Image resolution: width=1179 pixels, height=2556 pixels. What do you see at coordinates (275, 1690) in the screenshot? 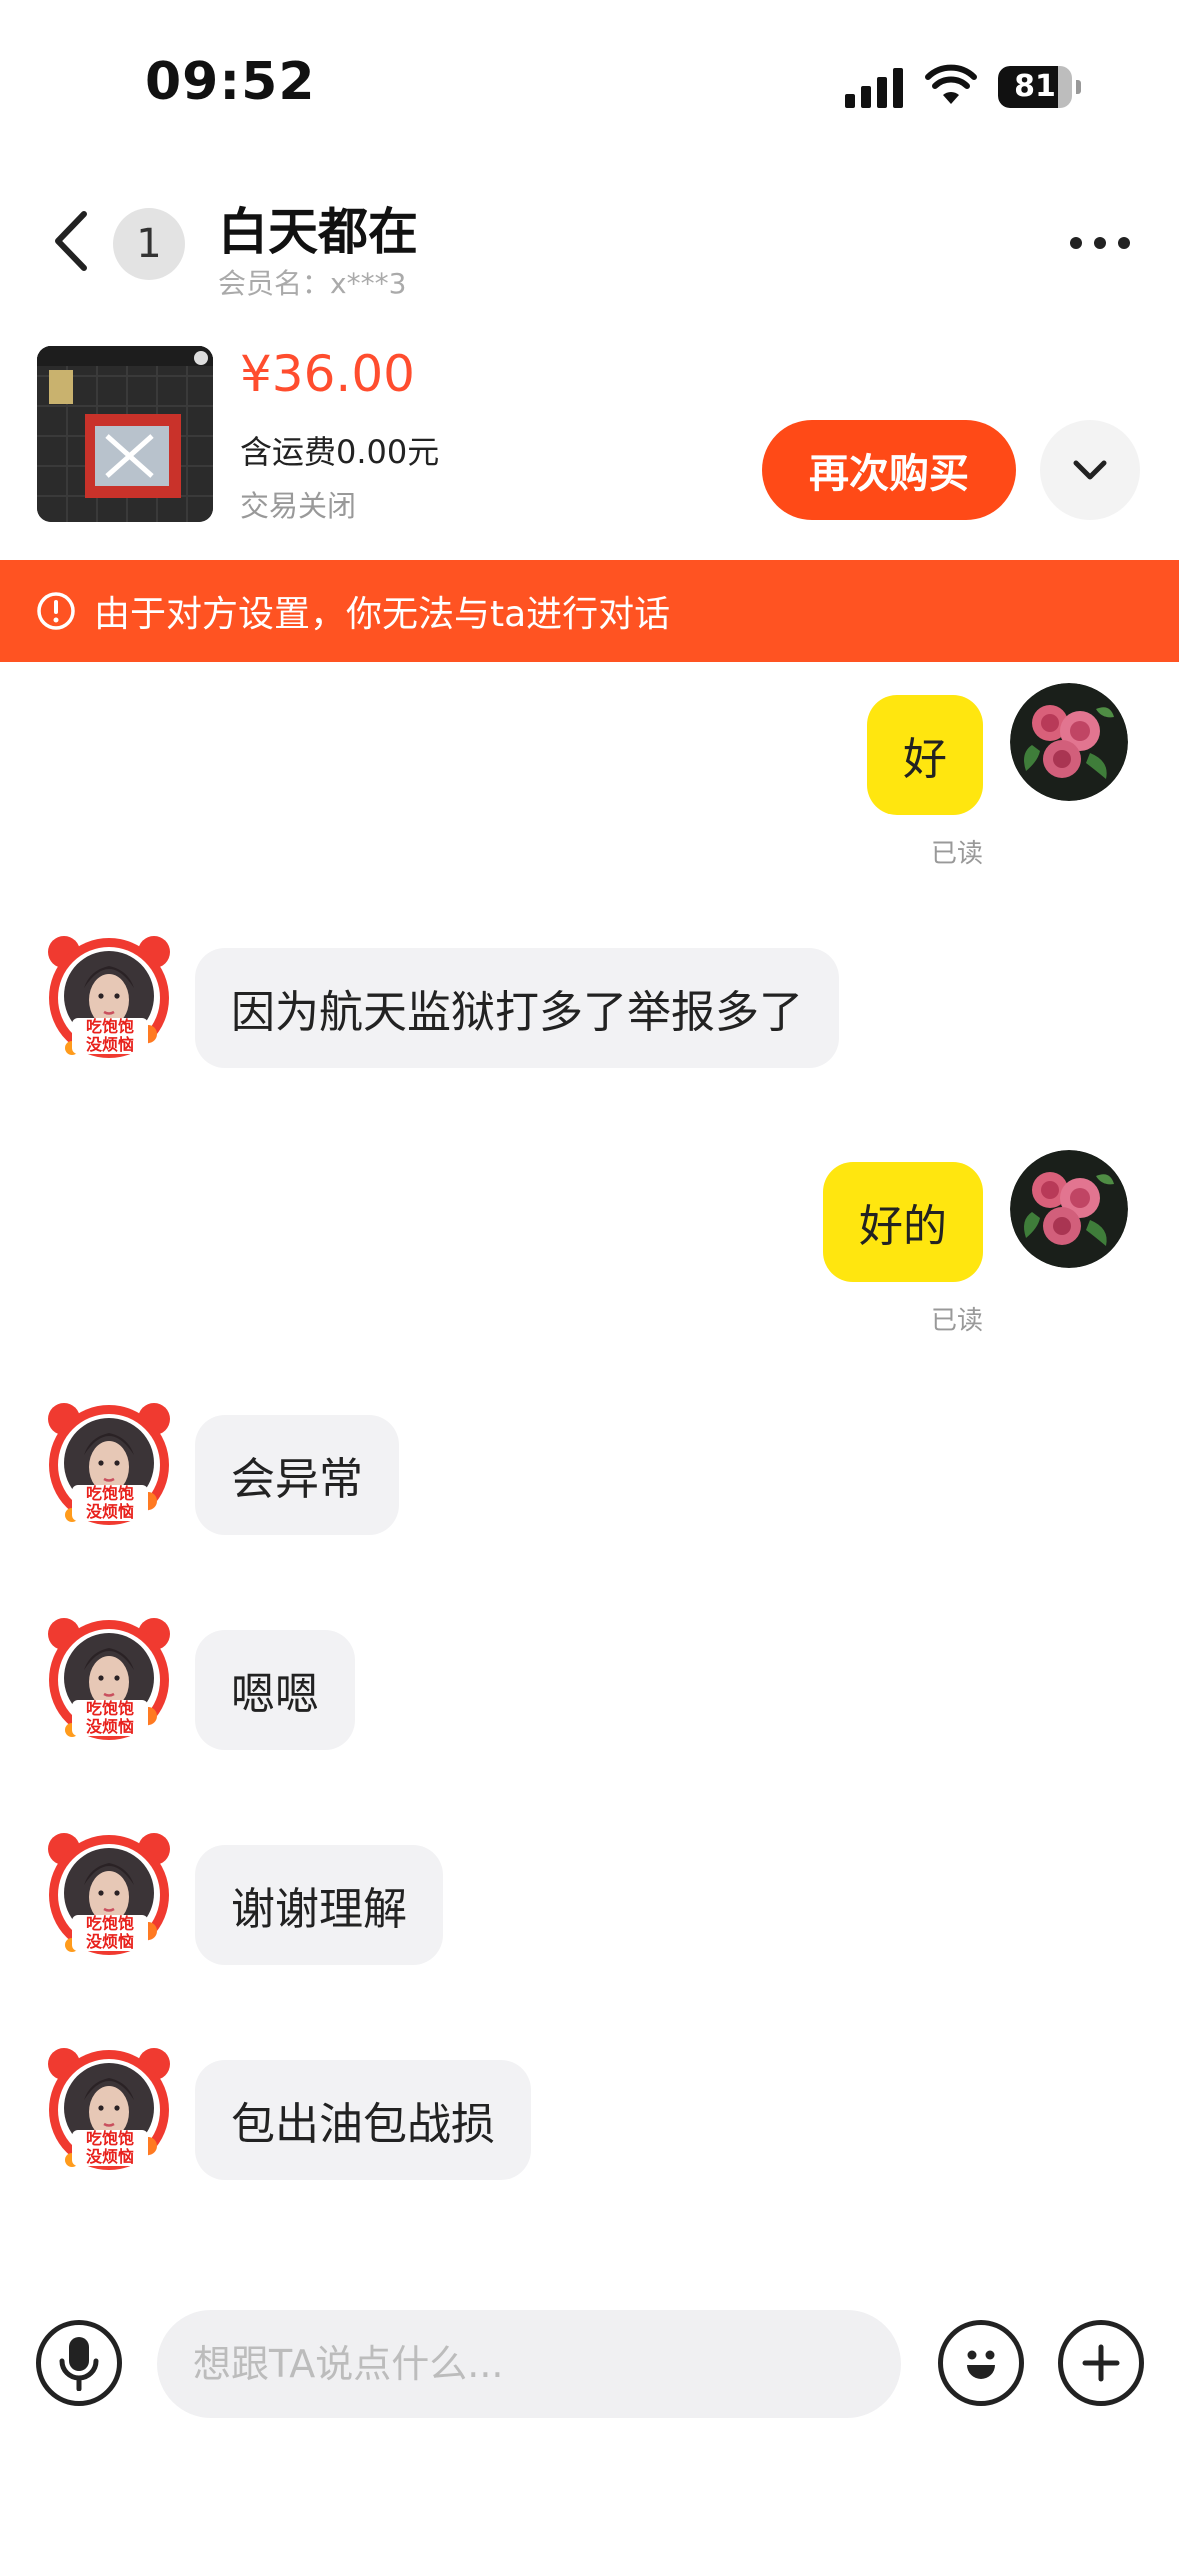
I see `contact-message-bubble: 嗯嗯` at bounding box center [275, 1690].